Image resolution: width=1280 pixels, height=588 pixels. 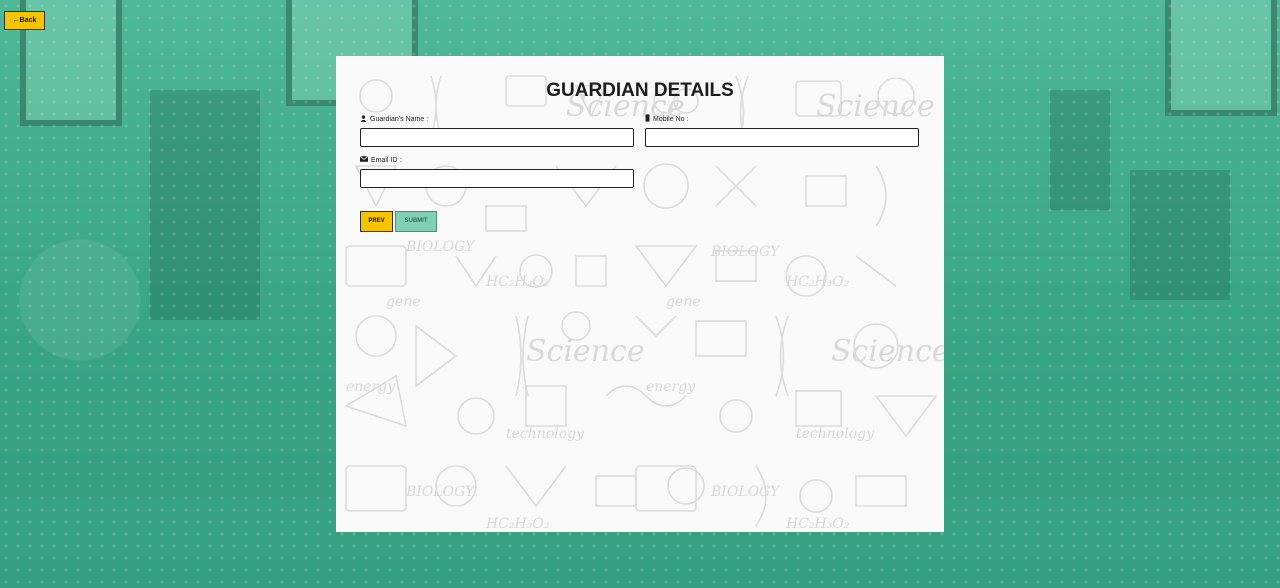 I want to click on submit-button: SUBMIT, so click(x=416, y=221).